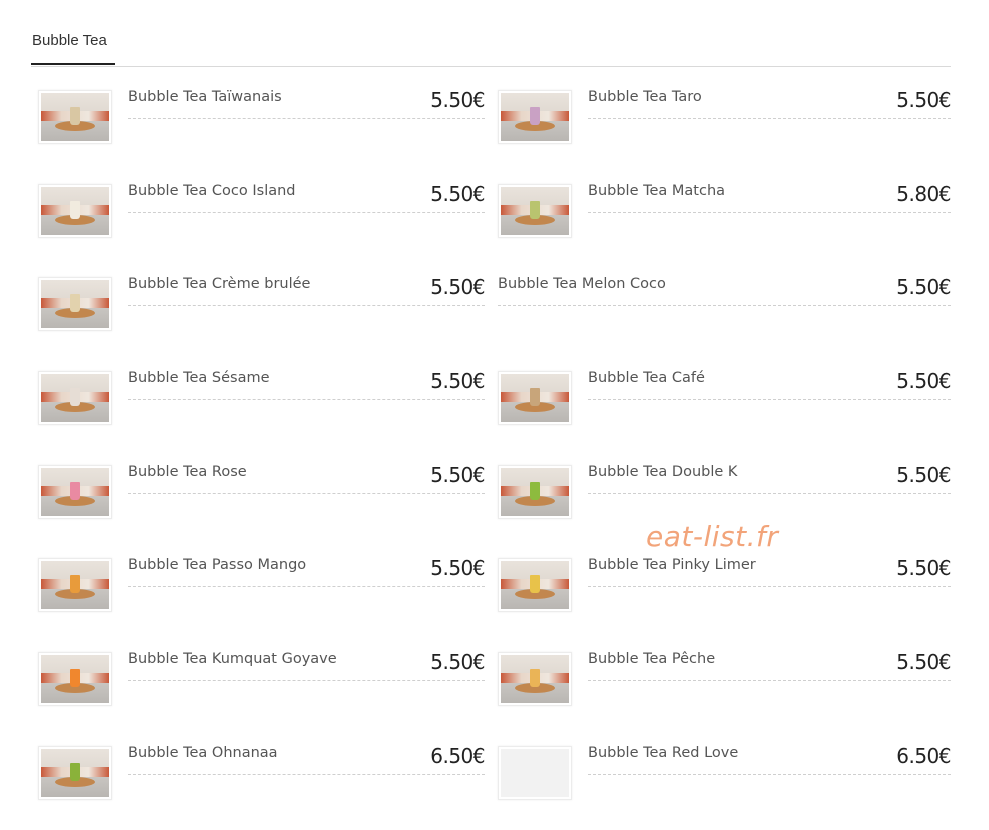  Describe the element at coordinates (261, 689) in the screenshot. I see `menu-item: Bubble Tea Kumquat Goyave 5.50€` at that location.